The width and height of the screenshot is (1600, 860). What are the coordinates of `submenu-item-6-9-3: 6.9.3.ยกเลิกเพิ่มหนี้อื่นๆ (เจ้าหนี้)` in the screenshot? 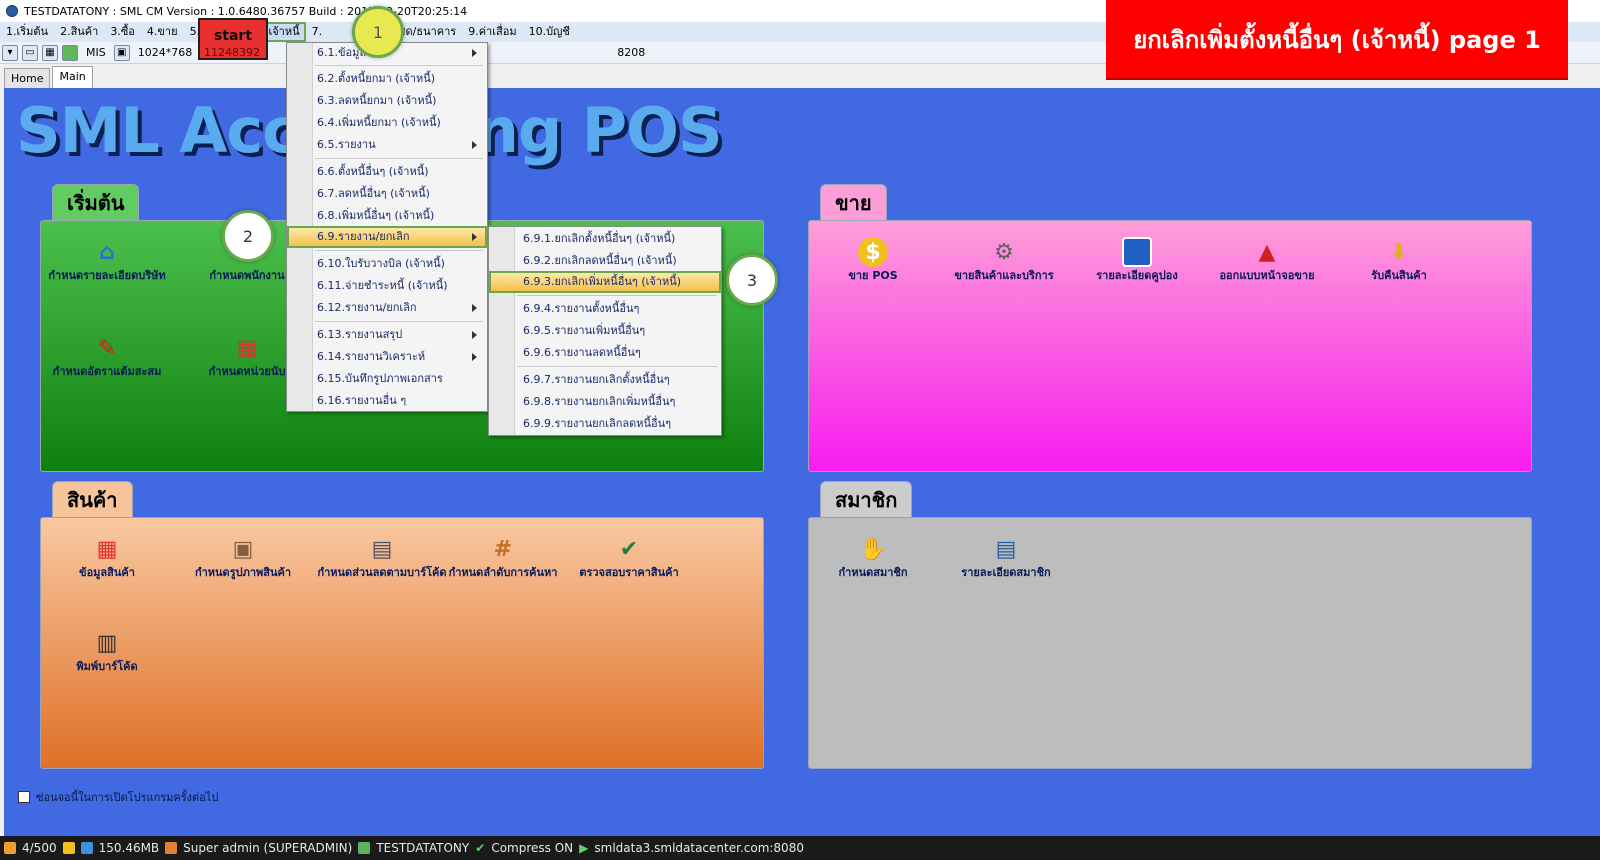 It's located at (602, 282).